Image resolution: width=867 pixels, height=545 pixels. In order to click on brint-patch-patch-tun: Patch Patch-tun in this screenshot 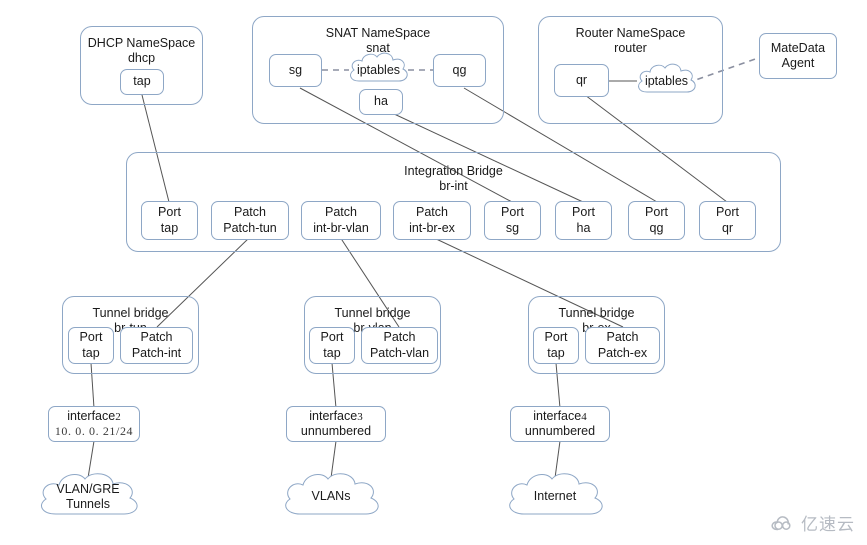, I will do `click(250, 220)`.